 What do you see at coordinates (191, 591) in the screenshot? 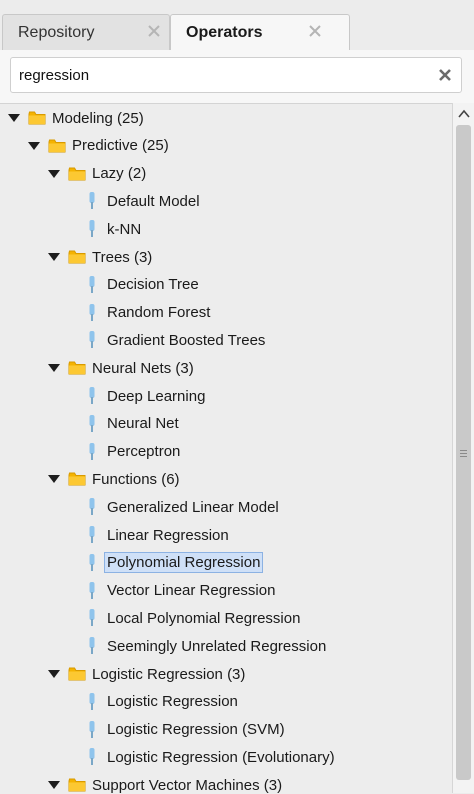
I see `operator-label: Vector Linear Regression` at bounding box center [191, 591].